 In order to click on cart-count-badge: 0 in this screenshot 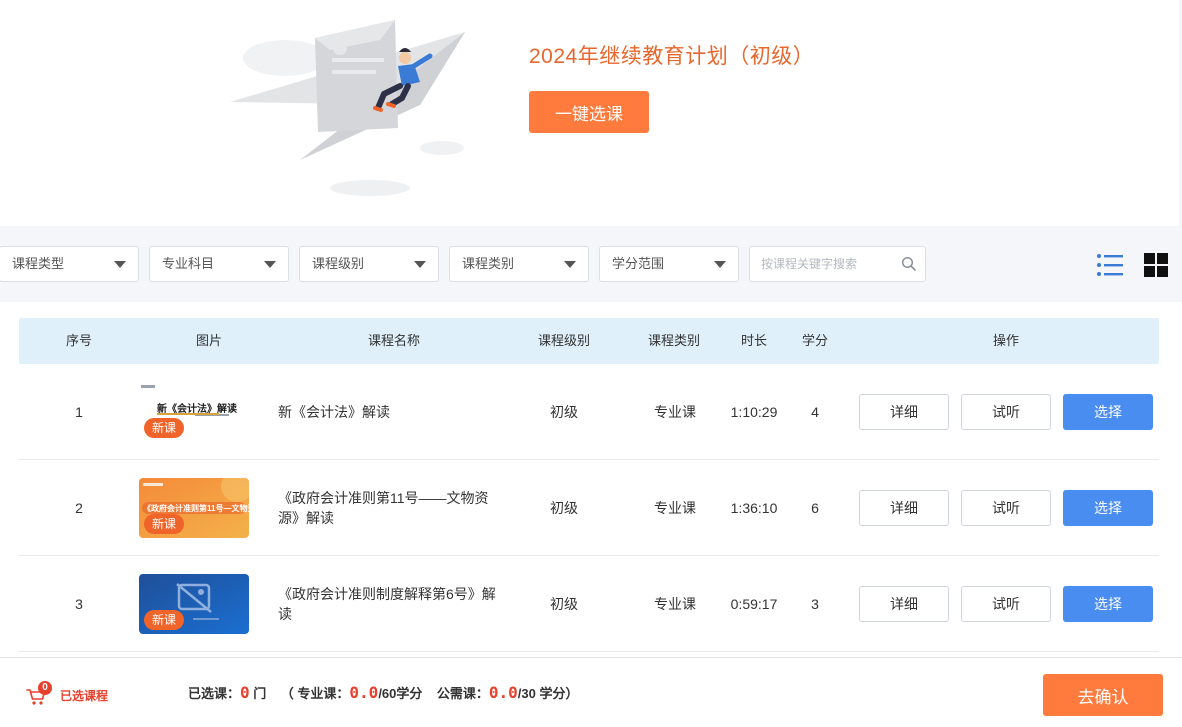, I will do `click(45, 688)`.